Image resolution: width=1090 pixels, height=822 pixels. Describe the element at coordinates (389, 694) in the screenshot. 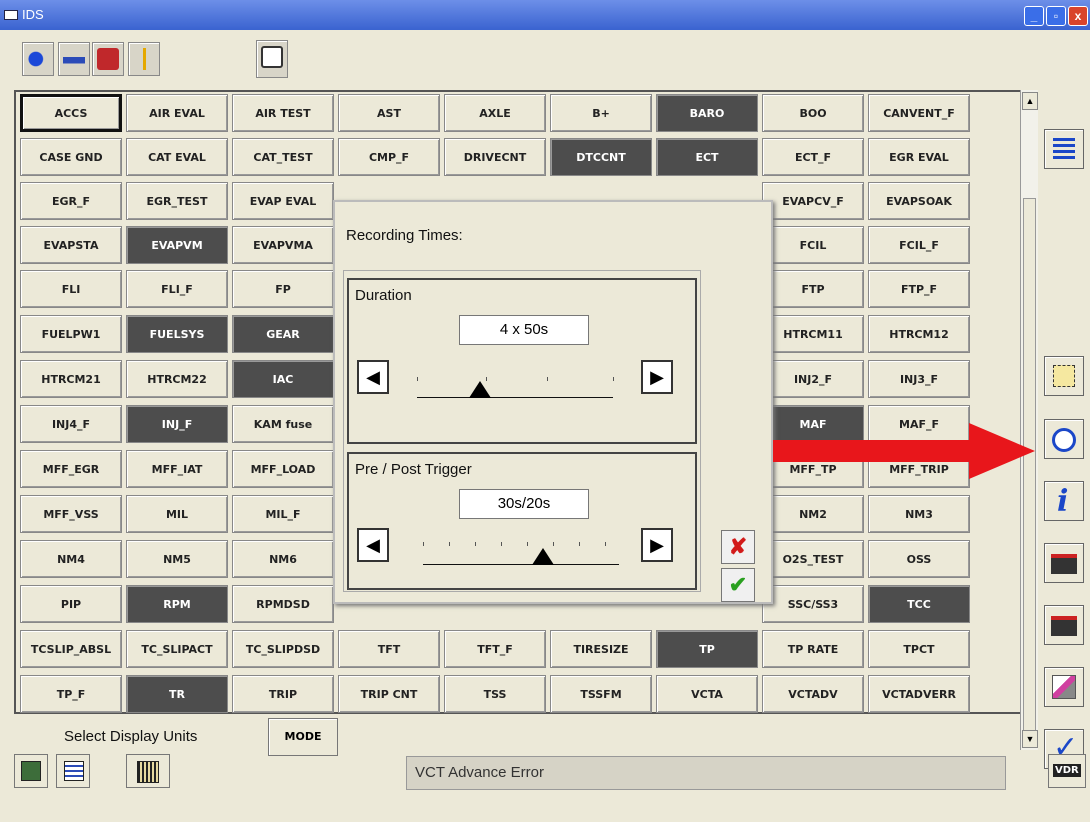

I see `pid-cell: TRIP CNT` at that location.